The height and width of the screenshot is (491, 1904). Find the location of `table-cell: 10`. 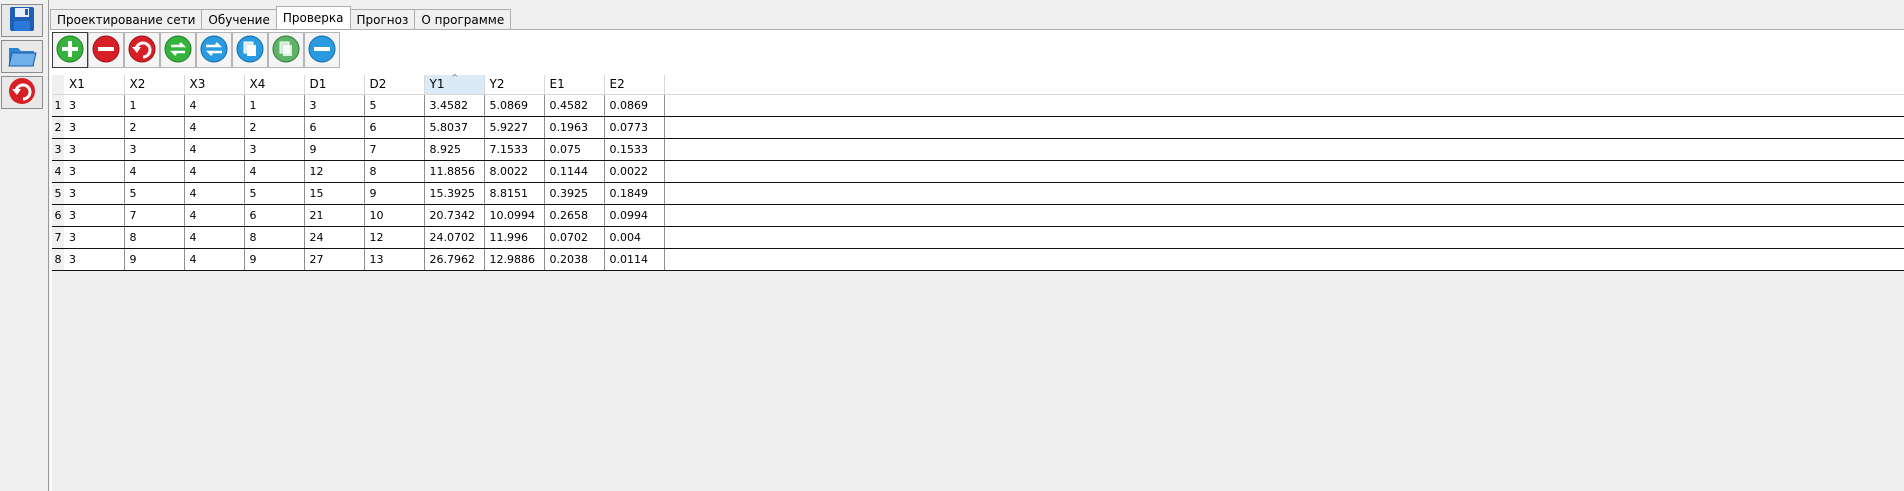

table-cell: 10 is located at coordinates (394, 215).